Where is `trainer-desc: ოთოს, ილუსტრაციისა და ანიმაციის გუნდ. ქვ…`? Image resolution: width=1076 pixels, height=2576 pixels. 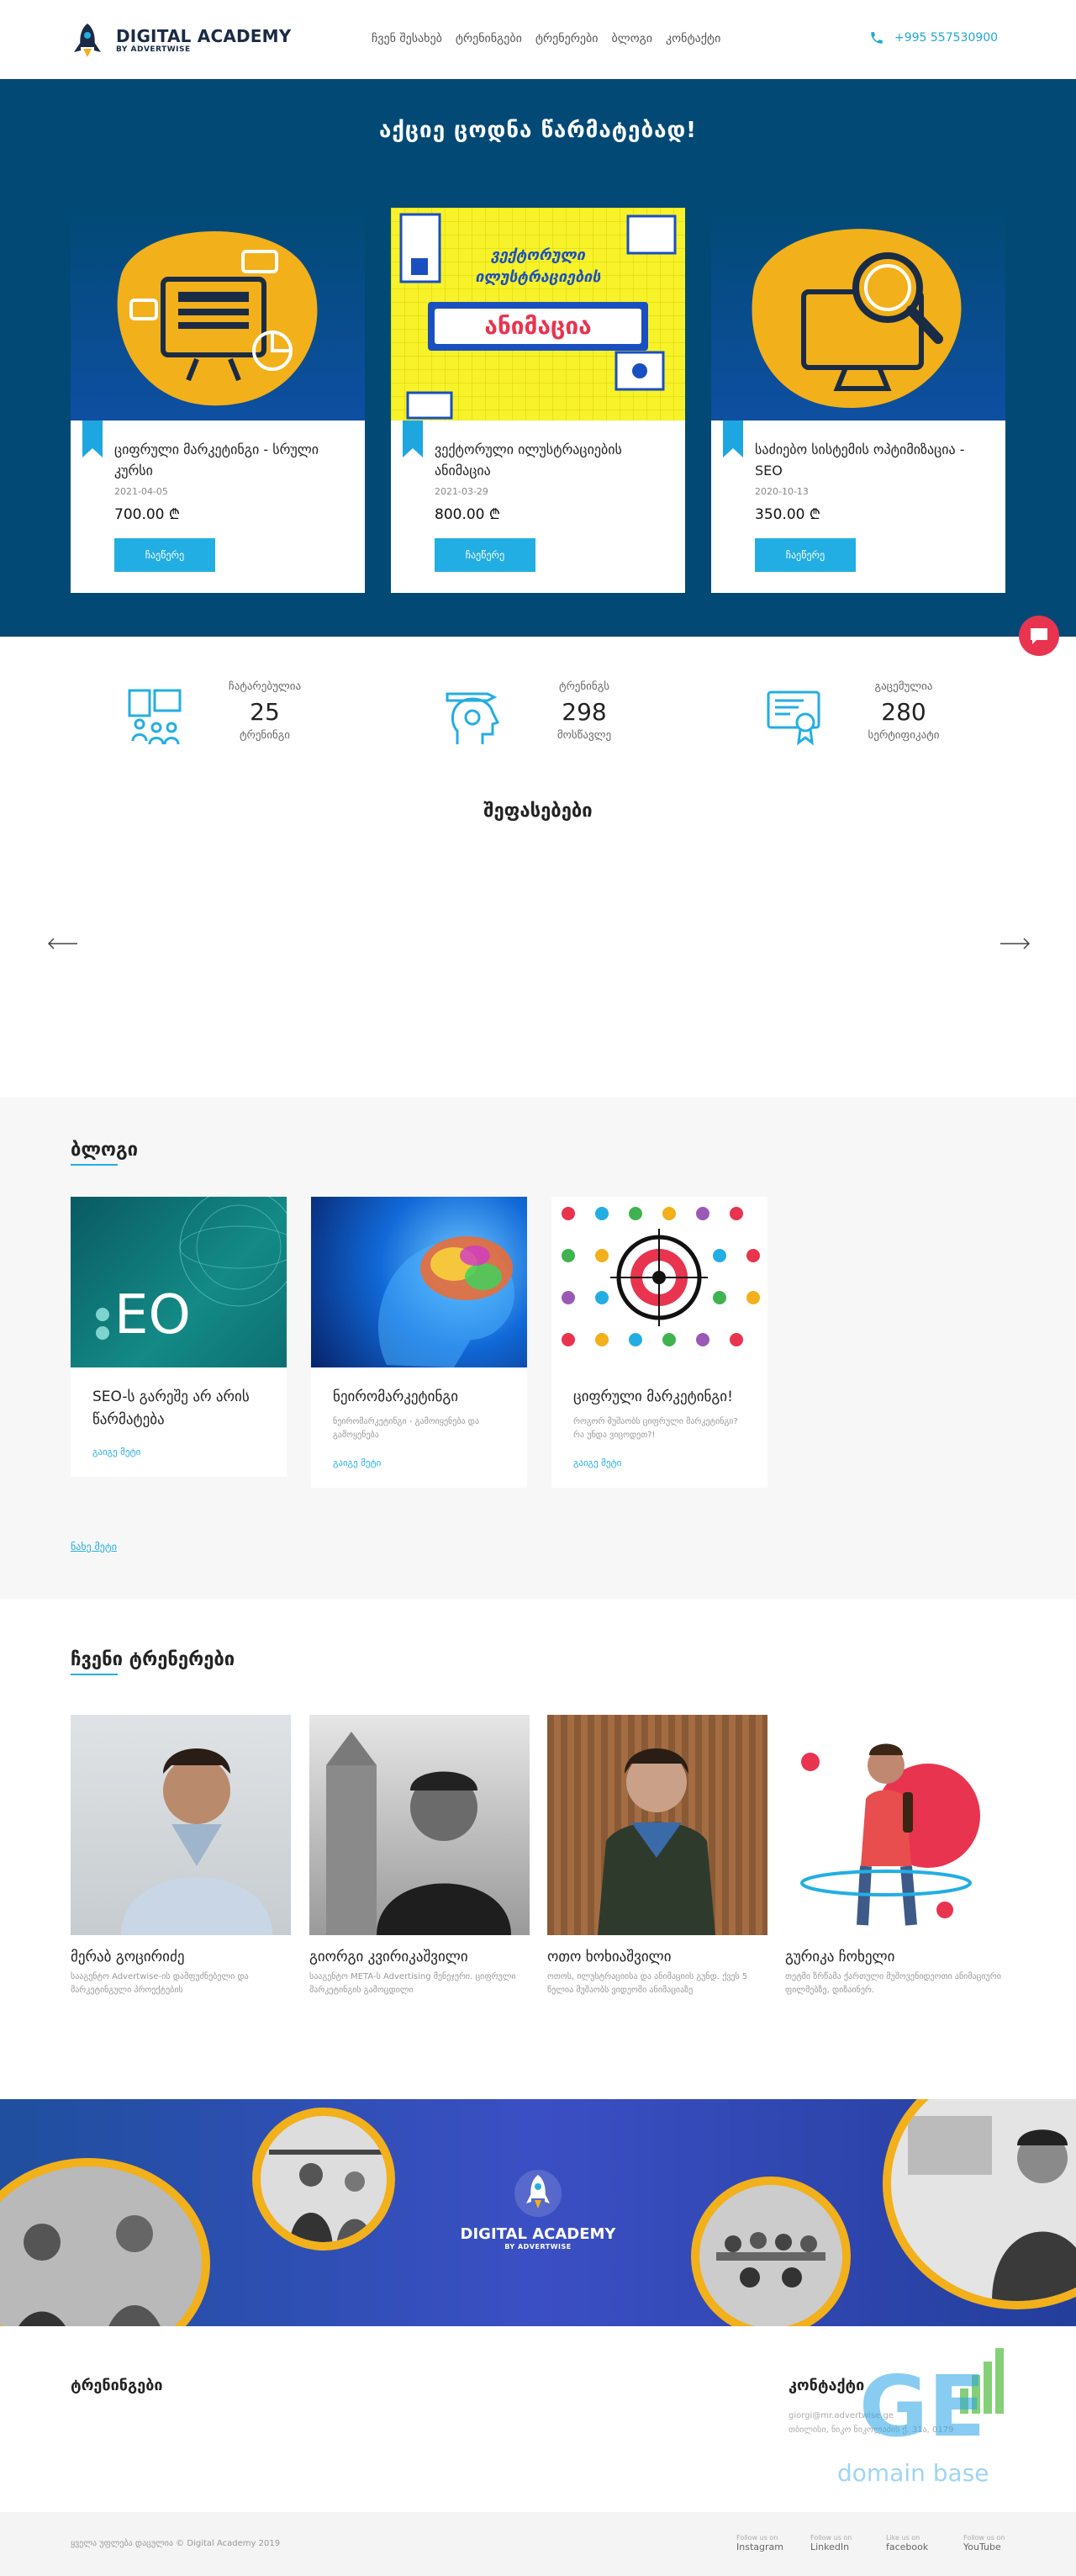
trainer-desc: ოთოს, ილუსტრაციისა და ანიმაციის გუნდ. ქვ… is located at coordinates (647, 1983).